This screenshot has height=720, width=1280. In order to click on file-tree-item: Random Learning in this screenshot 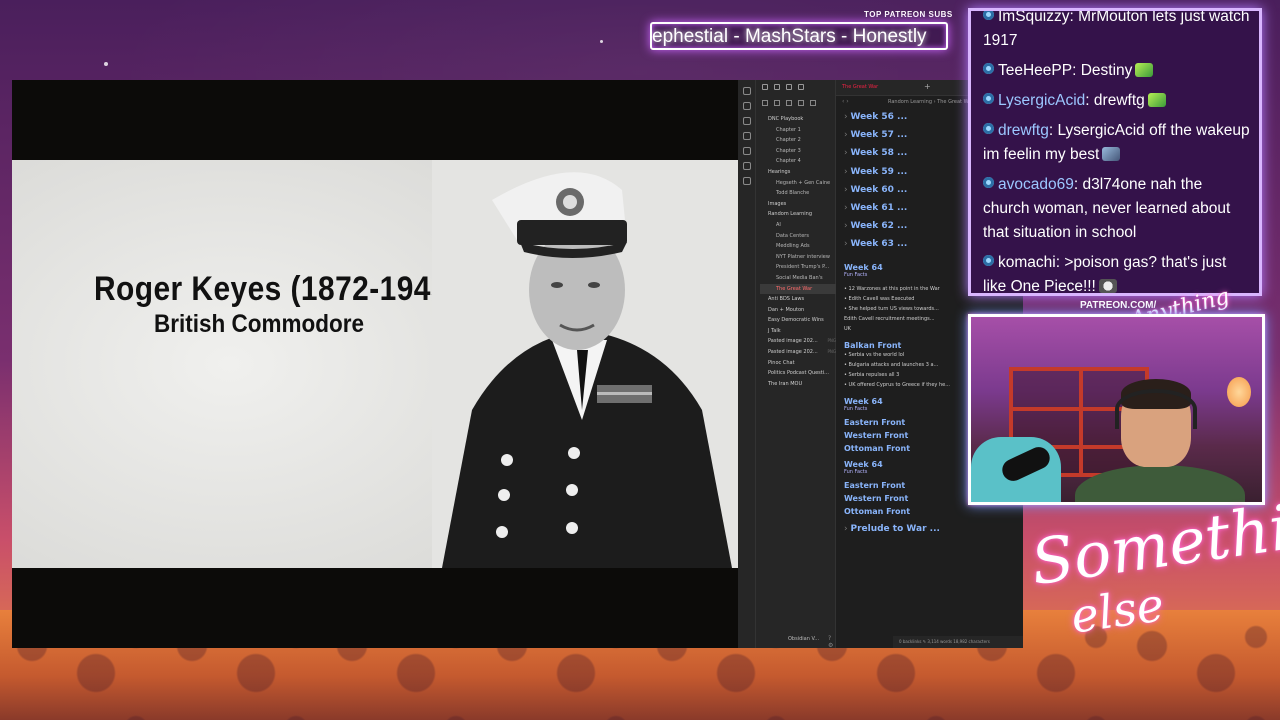, I will do `click(798, 214)`.